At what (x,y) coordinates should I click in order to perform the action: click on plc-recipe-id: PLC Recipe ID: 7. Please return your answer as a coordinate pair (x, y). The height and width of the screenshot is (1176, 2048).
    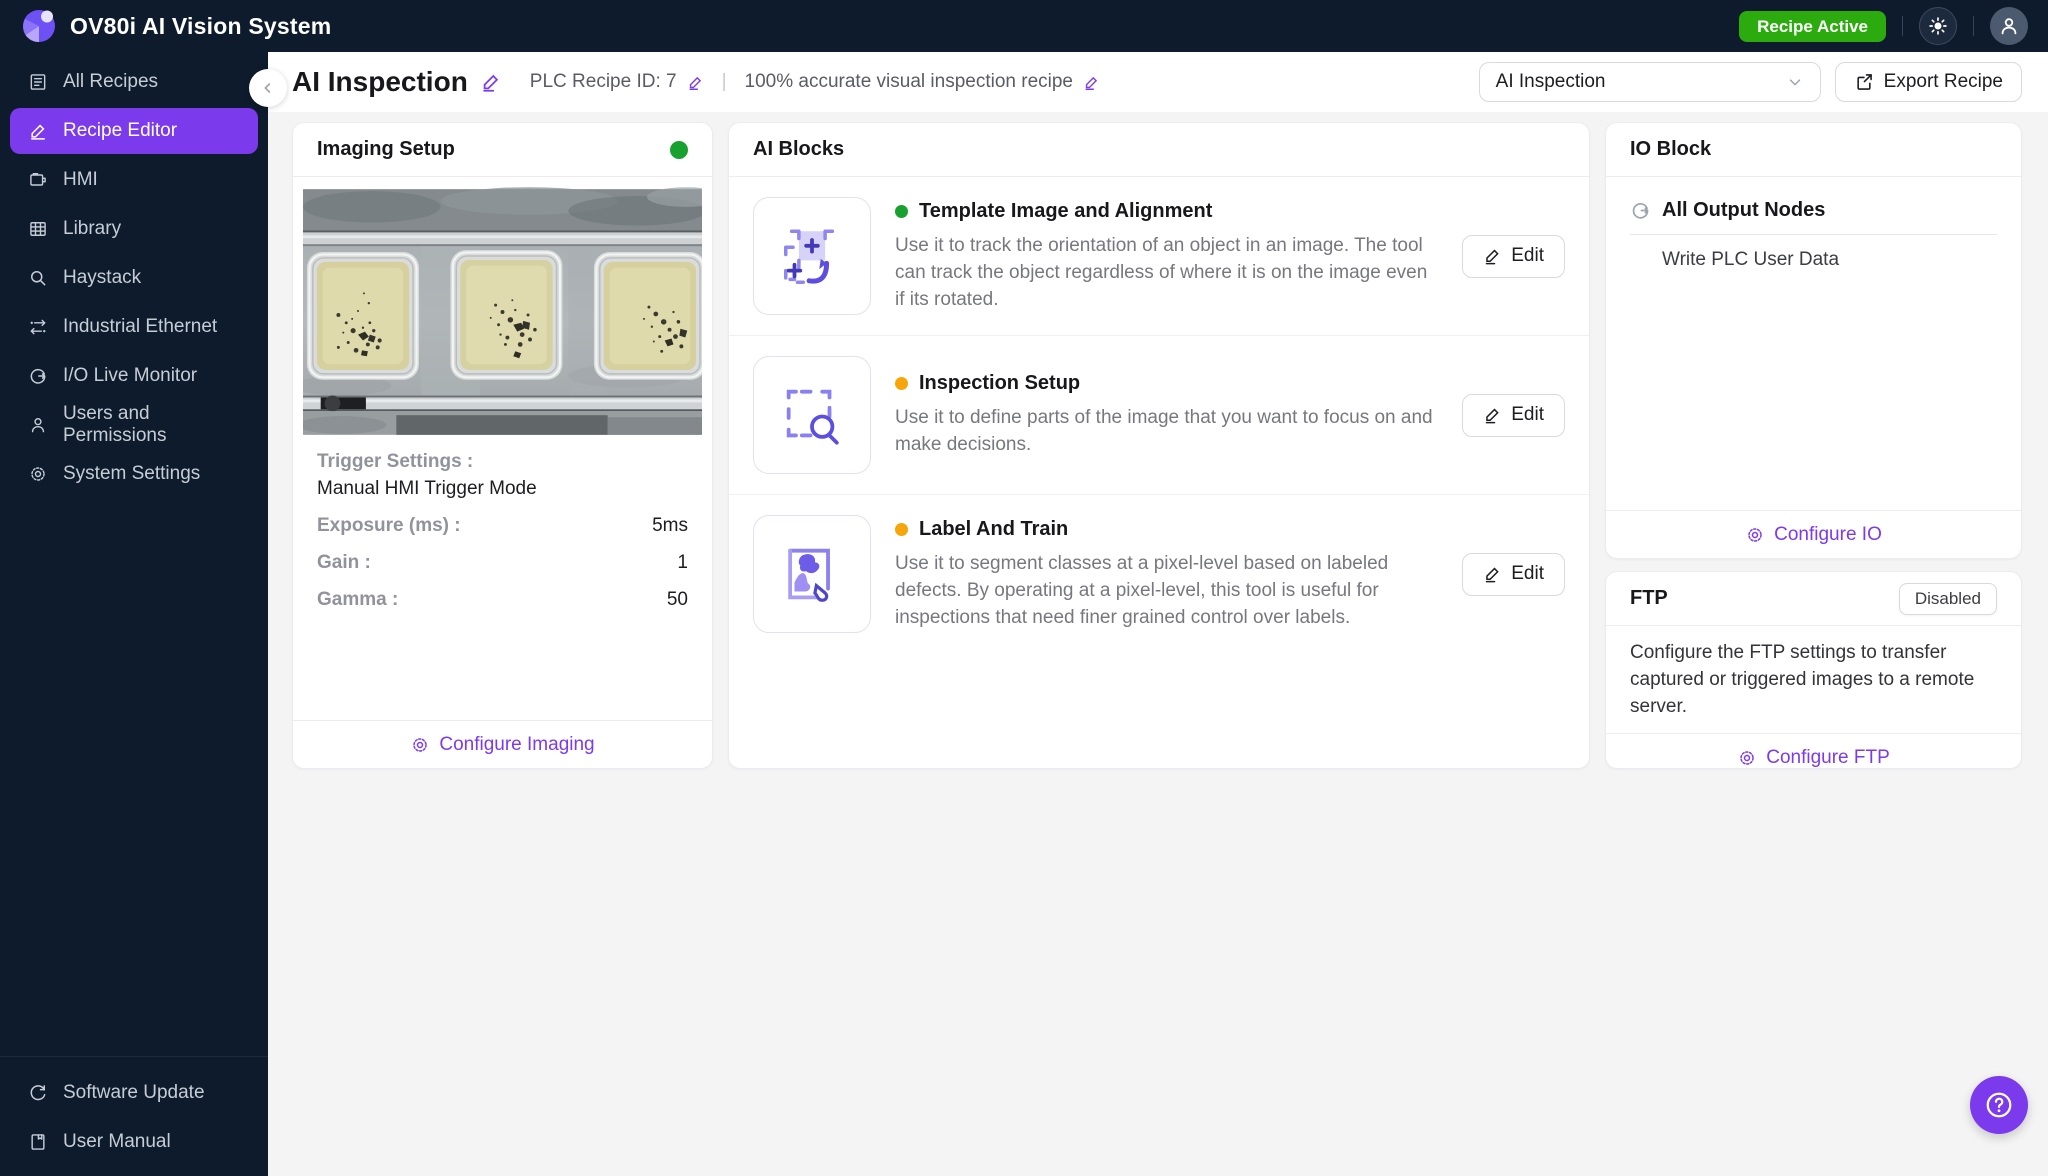
    Looking at the image, I should click on (603, 81).